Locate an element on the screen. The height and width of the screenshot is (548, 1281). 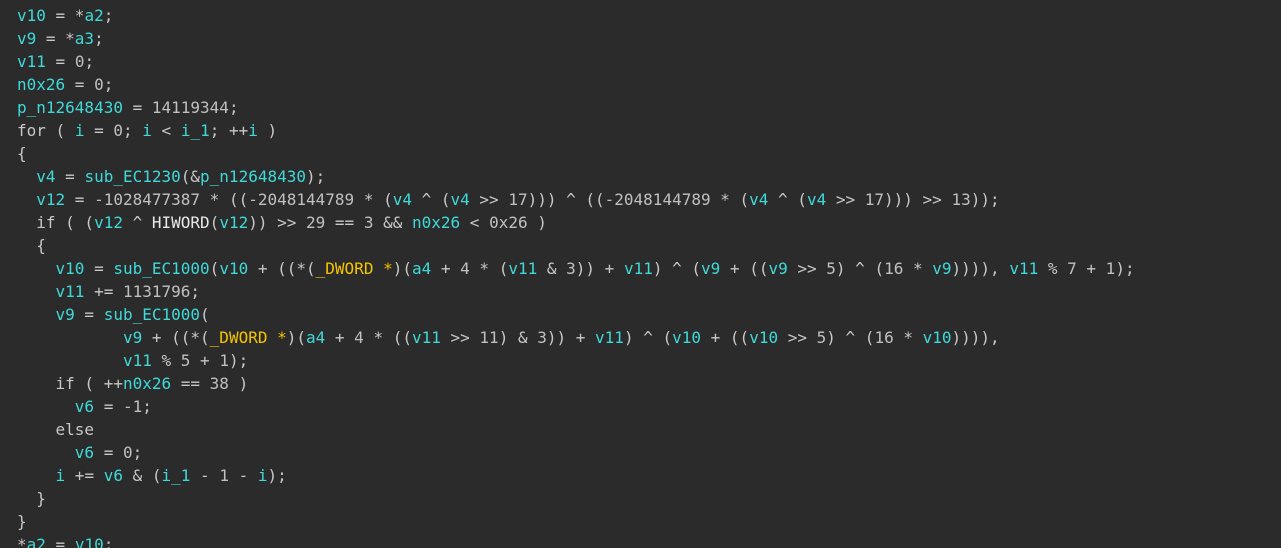
operator-token: + (( is located at coordinates (744, 268).